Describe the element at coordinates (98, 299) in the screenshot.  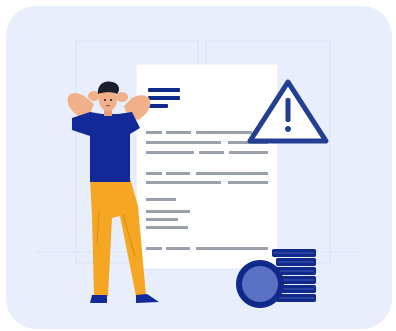
I see `left-shoe` at that location.